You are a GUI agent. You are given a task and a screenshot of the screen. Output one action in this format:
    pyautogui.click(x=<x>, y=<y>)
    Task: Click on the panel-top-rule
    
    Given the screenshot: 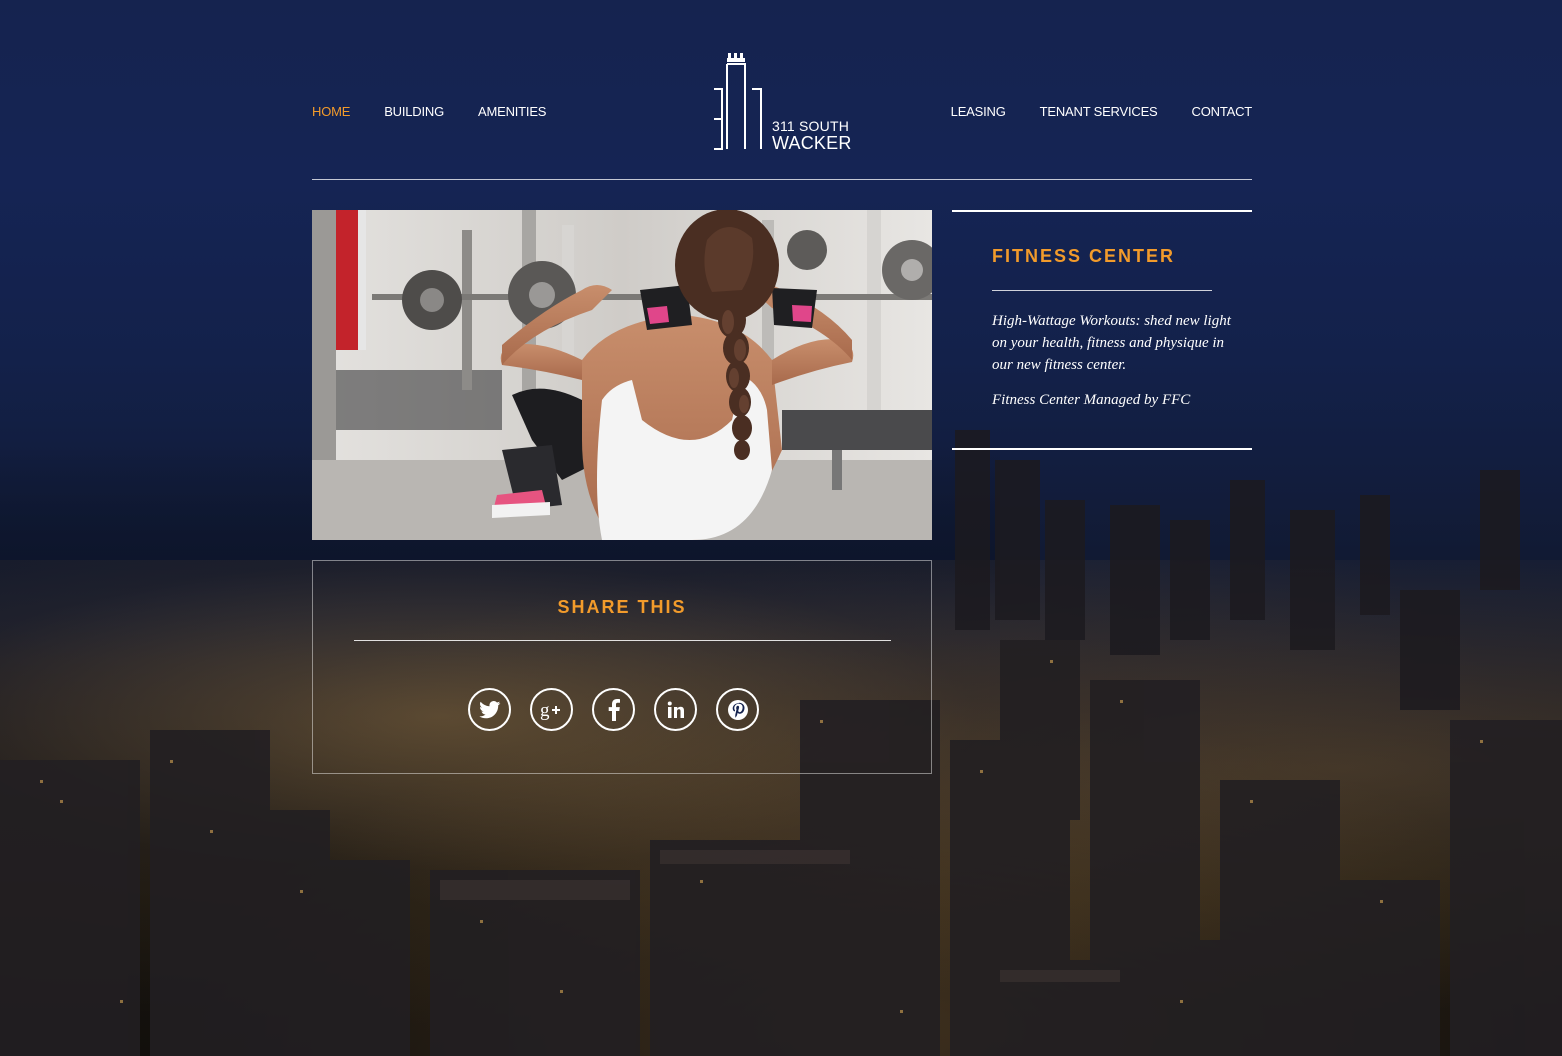 What is the action you would take?
    pyautogui.click(x=1102, y=211)
    